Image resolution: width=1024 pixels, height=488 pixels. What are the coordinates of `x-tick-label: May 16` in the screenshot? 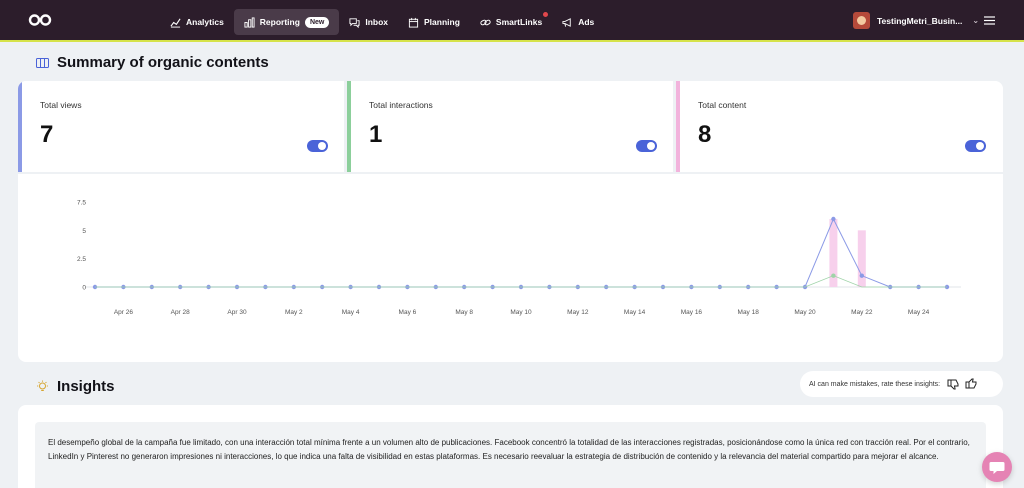 It's located at (692, 312).